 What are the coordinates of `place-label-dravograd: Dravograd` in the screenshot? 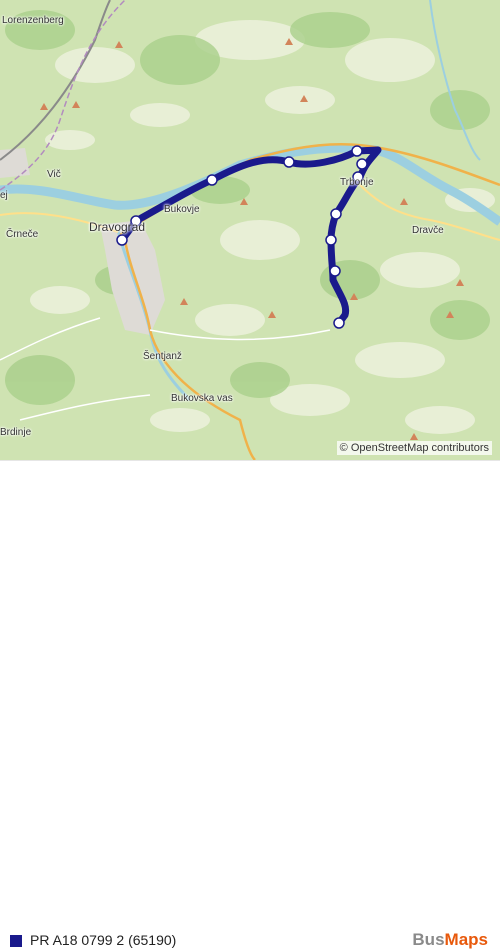 It's located at (117, 227).